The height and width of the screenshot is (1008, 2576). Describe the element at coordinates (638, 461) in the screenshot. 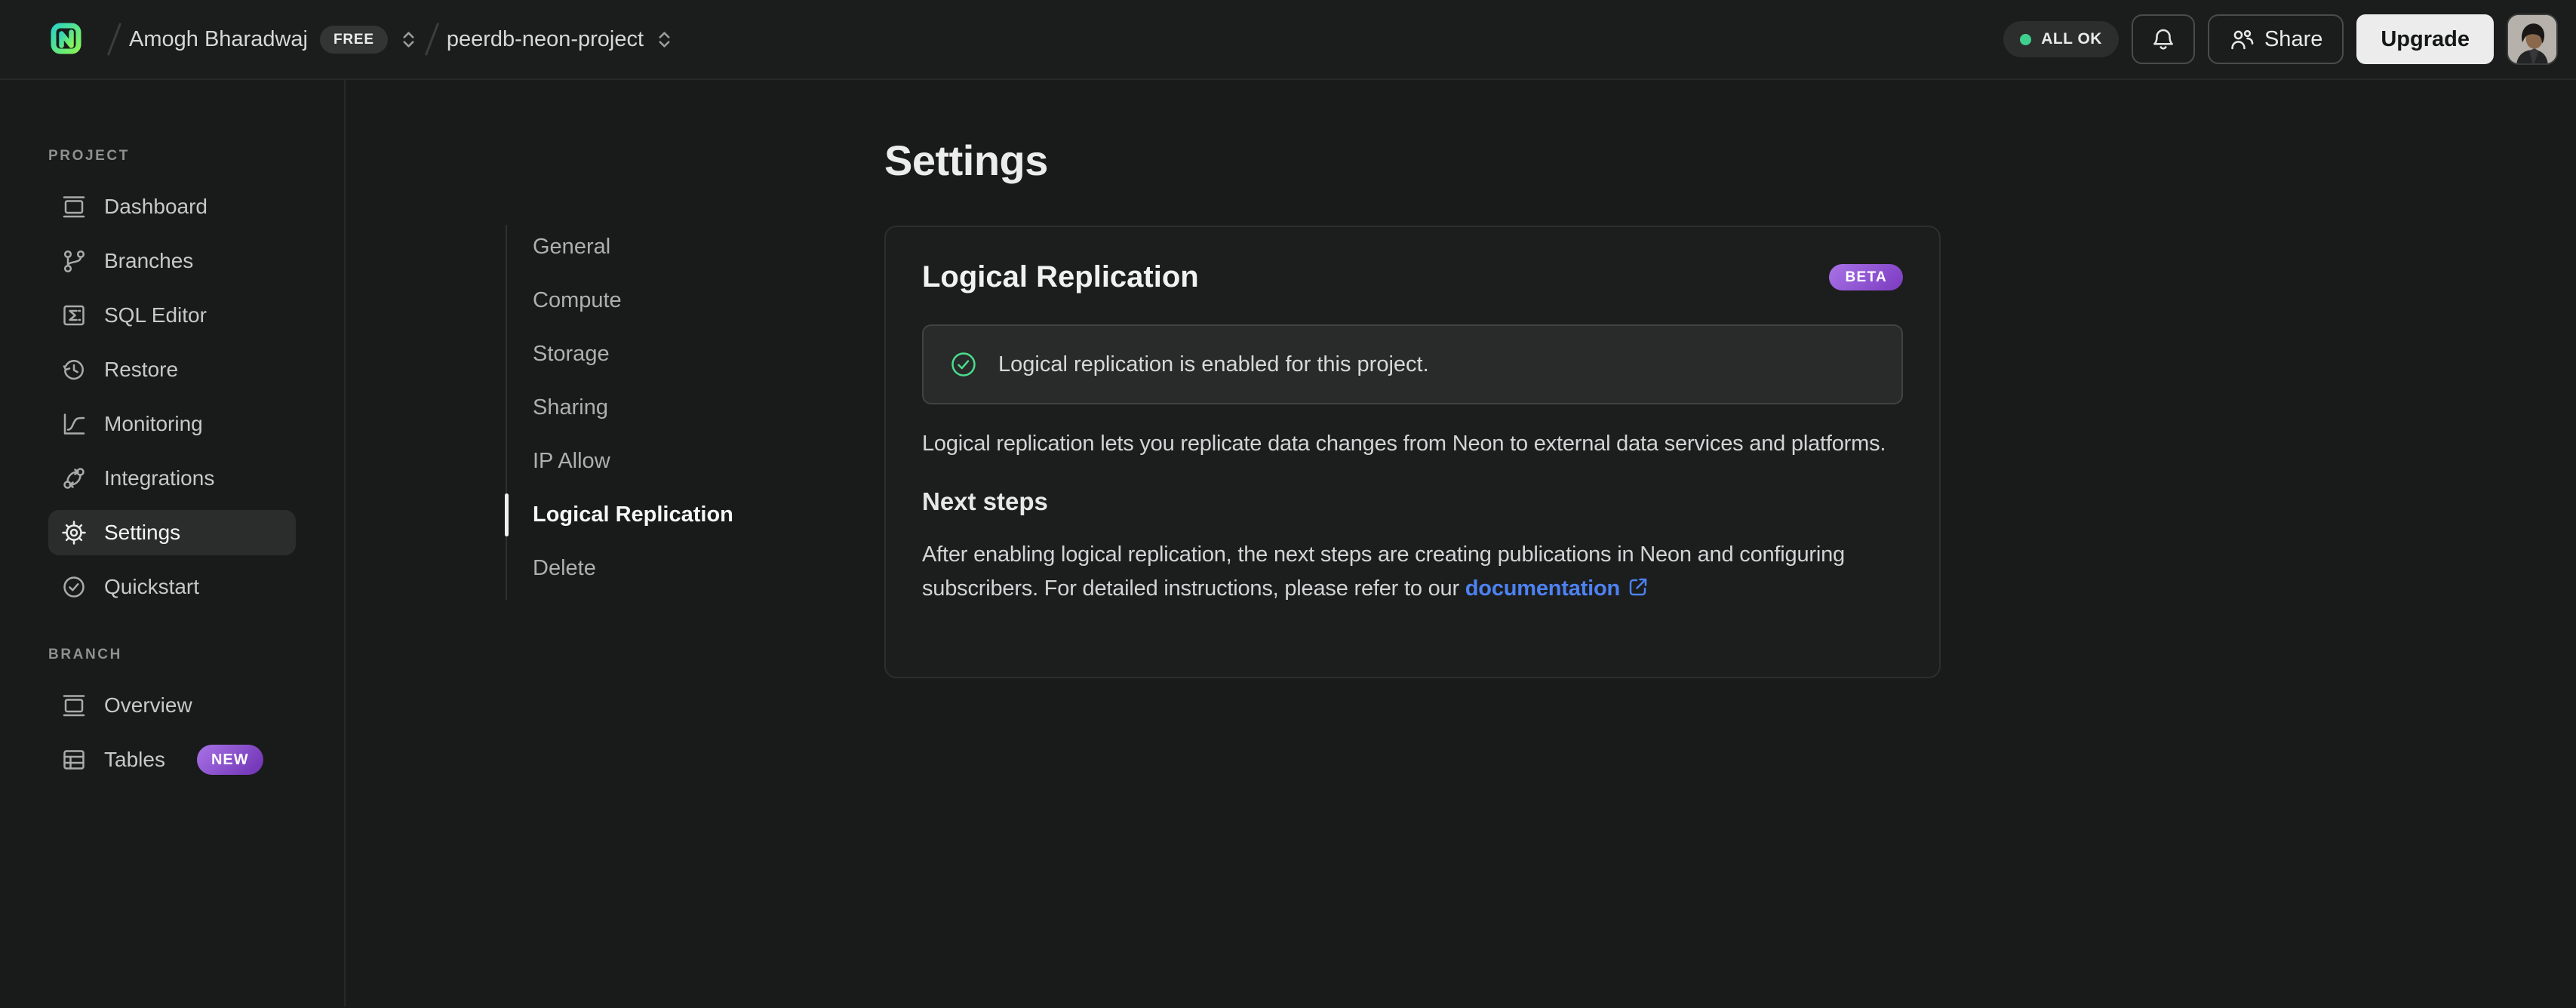

I see `subnav-item-ip-allow: IP Allow` at that location.